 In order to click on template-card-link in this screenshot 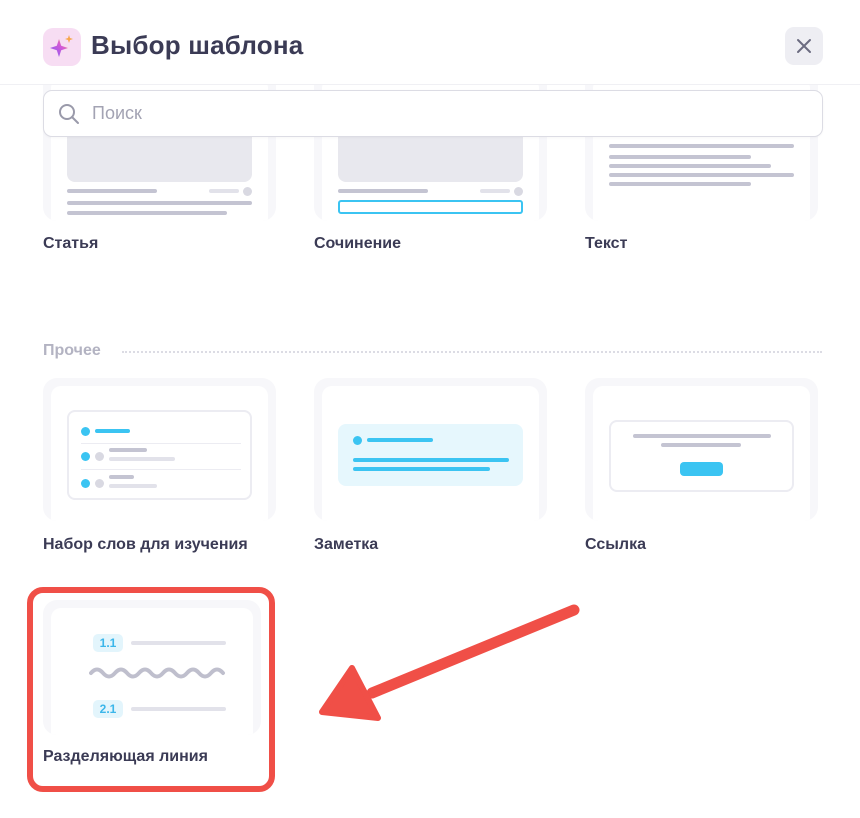, I will do `click(701, 449)`.